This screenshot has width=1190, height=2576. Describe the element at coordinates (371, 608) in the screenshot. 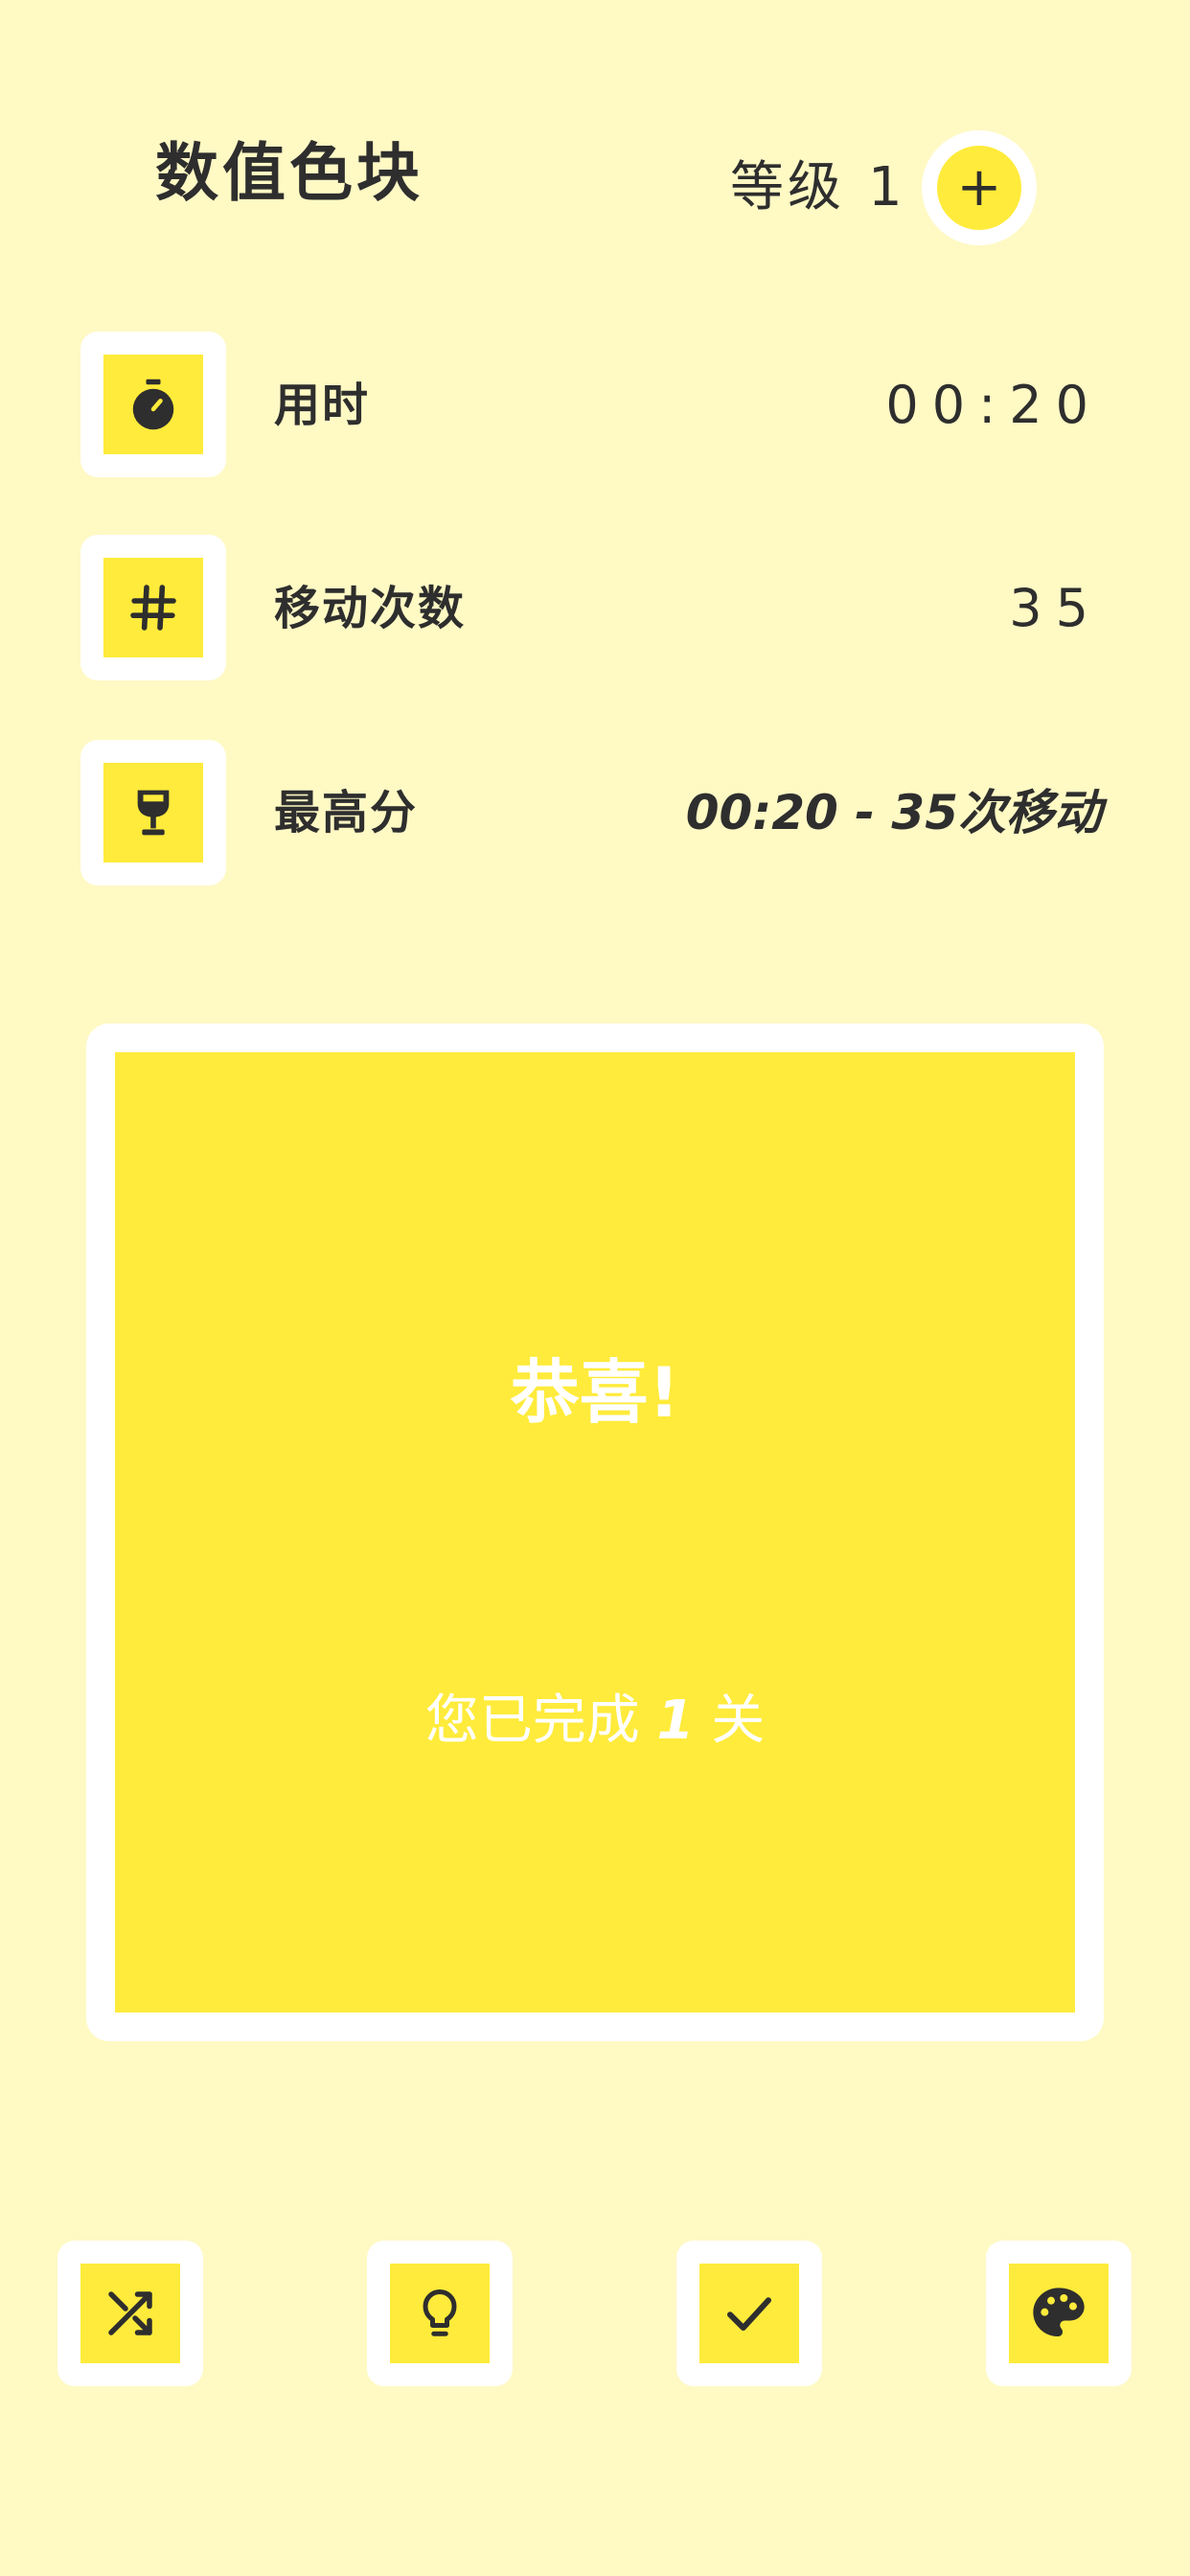

I see `moves-label: 移动次数` at that location.